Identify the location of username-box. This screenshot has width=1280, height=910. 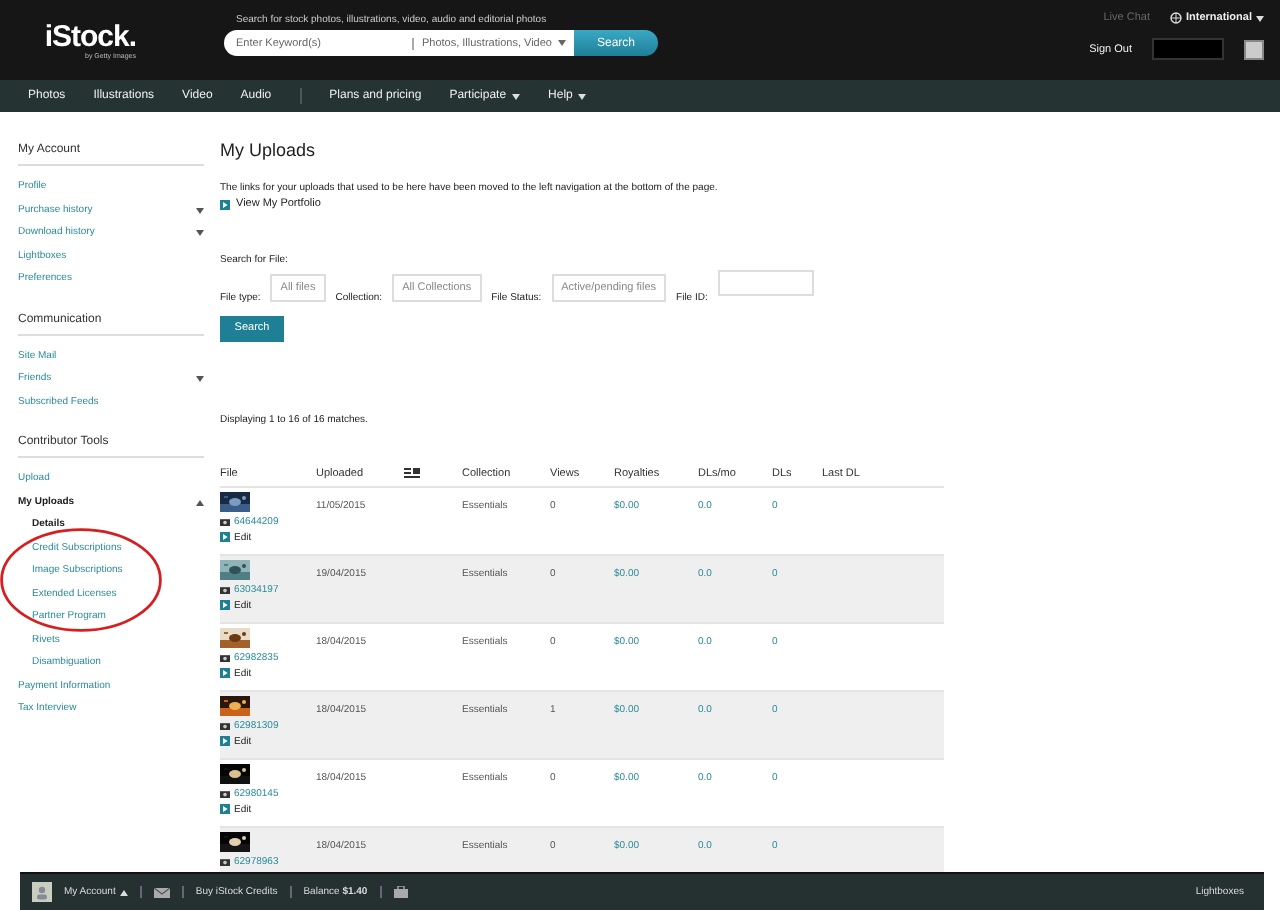
(1188, 49).